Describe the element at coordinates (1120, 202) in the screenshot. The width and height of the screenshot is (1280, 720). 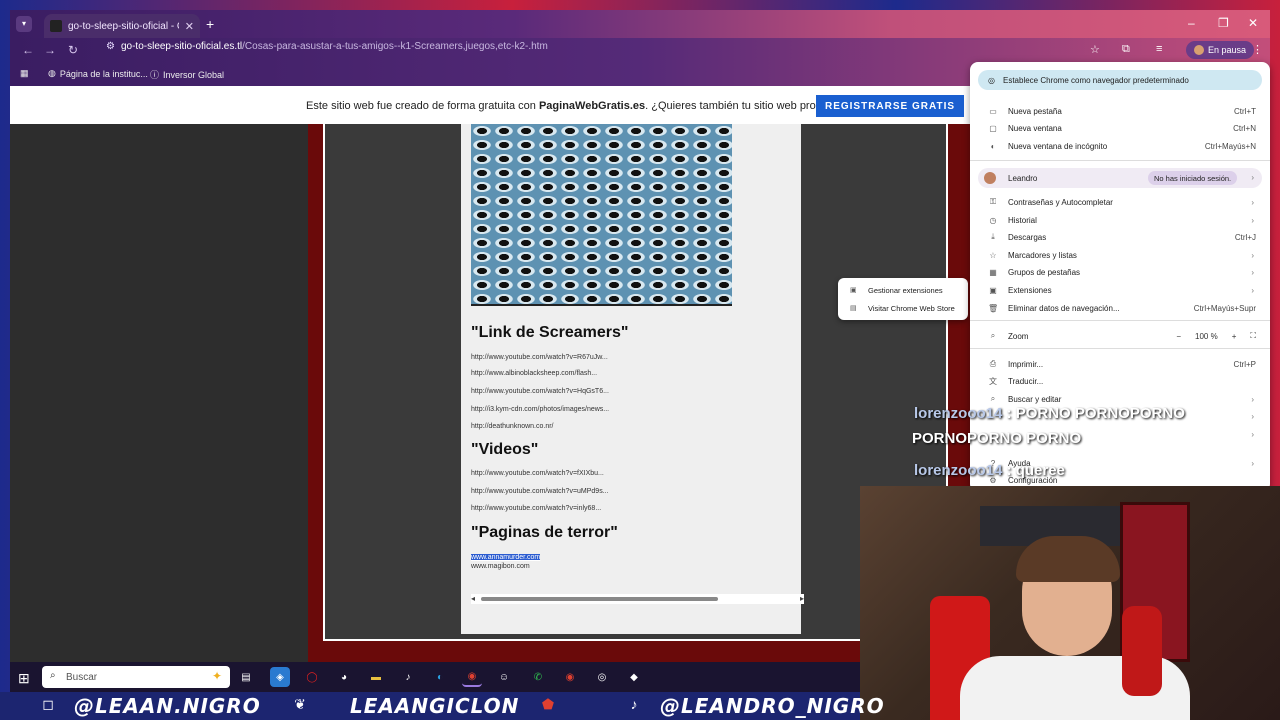
I see `menu-item-passwords: ⚿ Contraseñas y Autocompletar ›` at that location.